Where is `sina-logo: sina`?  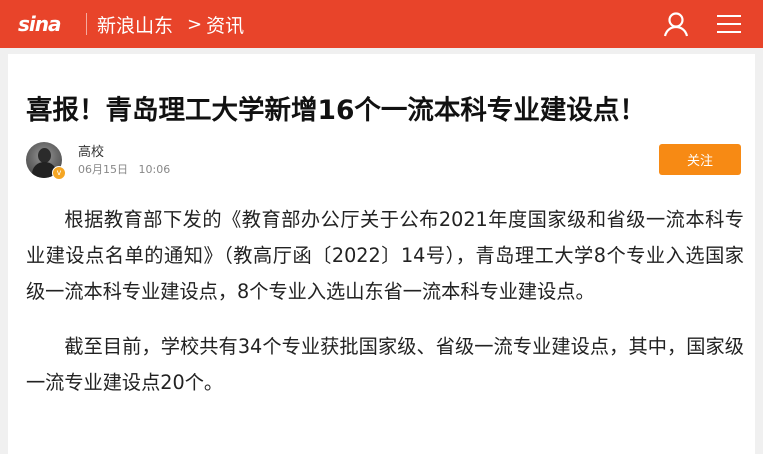 sina-logo: sina is located at coordinates (45, 24).